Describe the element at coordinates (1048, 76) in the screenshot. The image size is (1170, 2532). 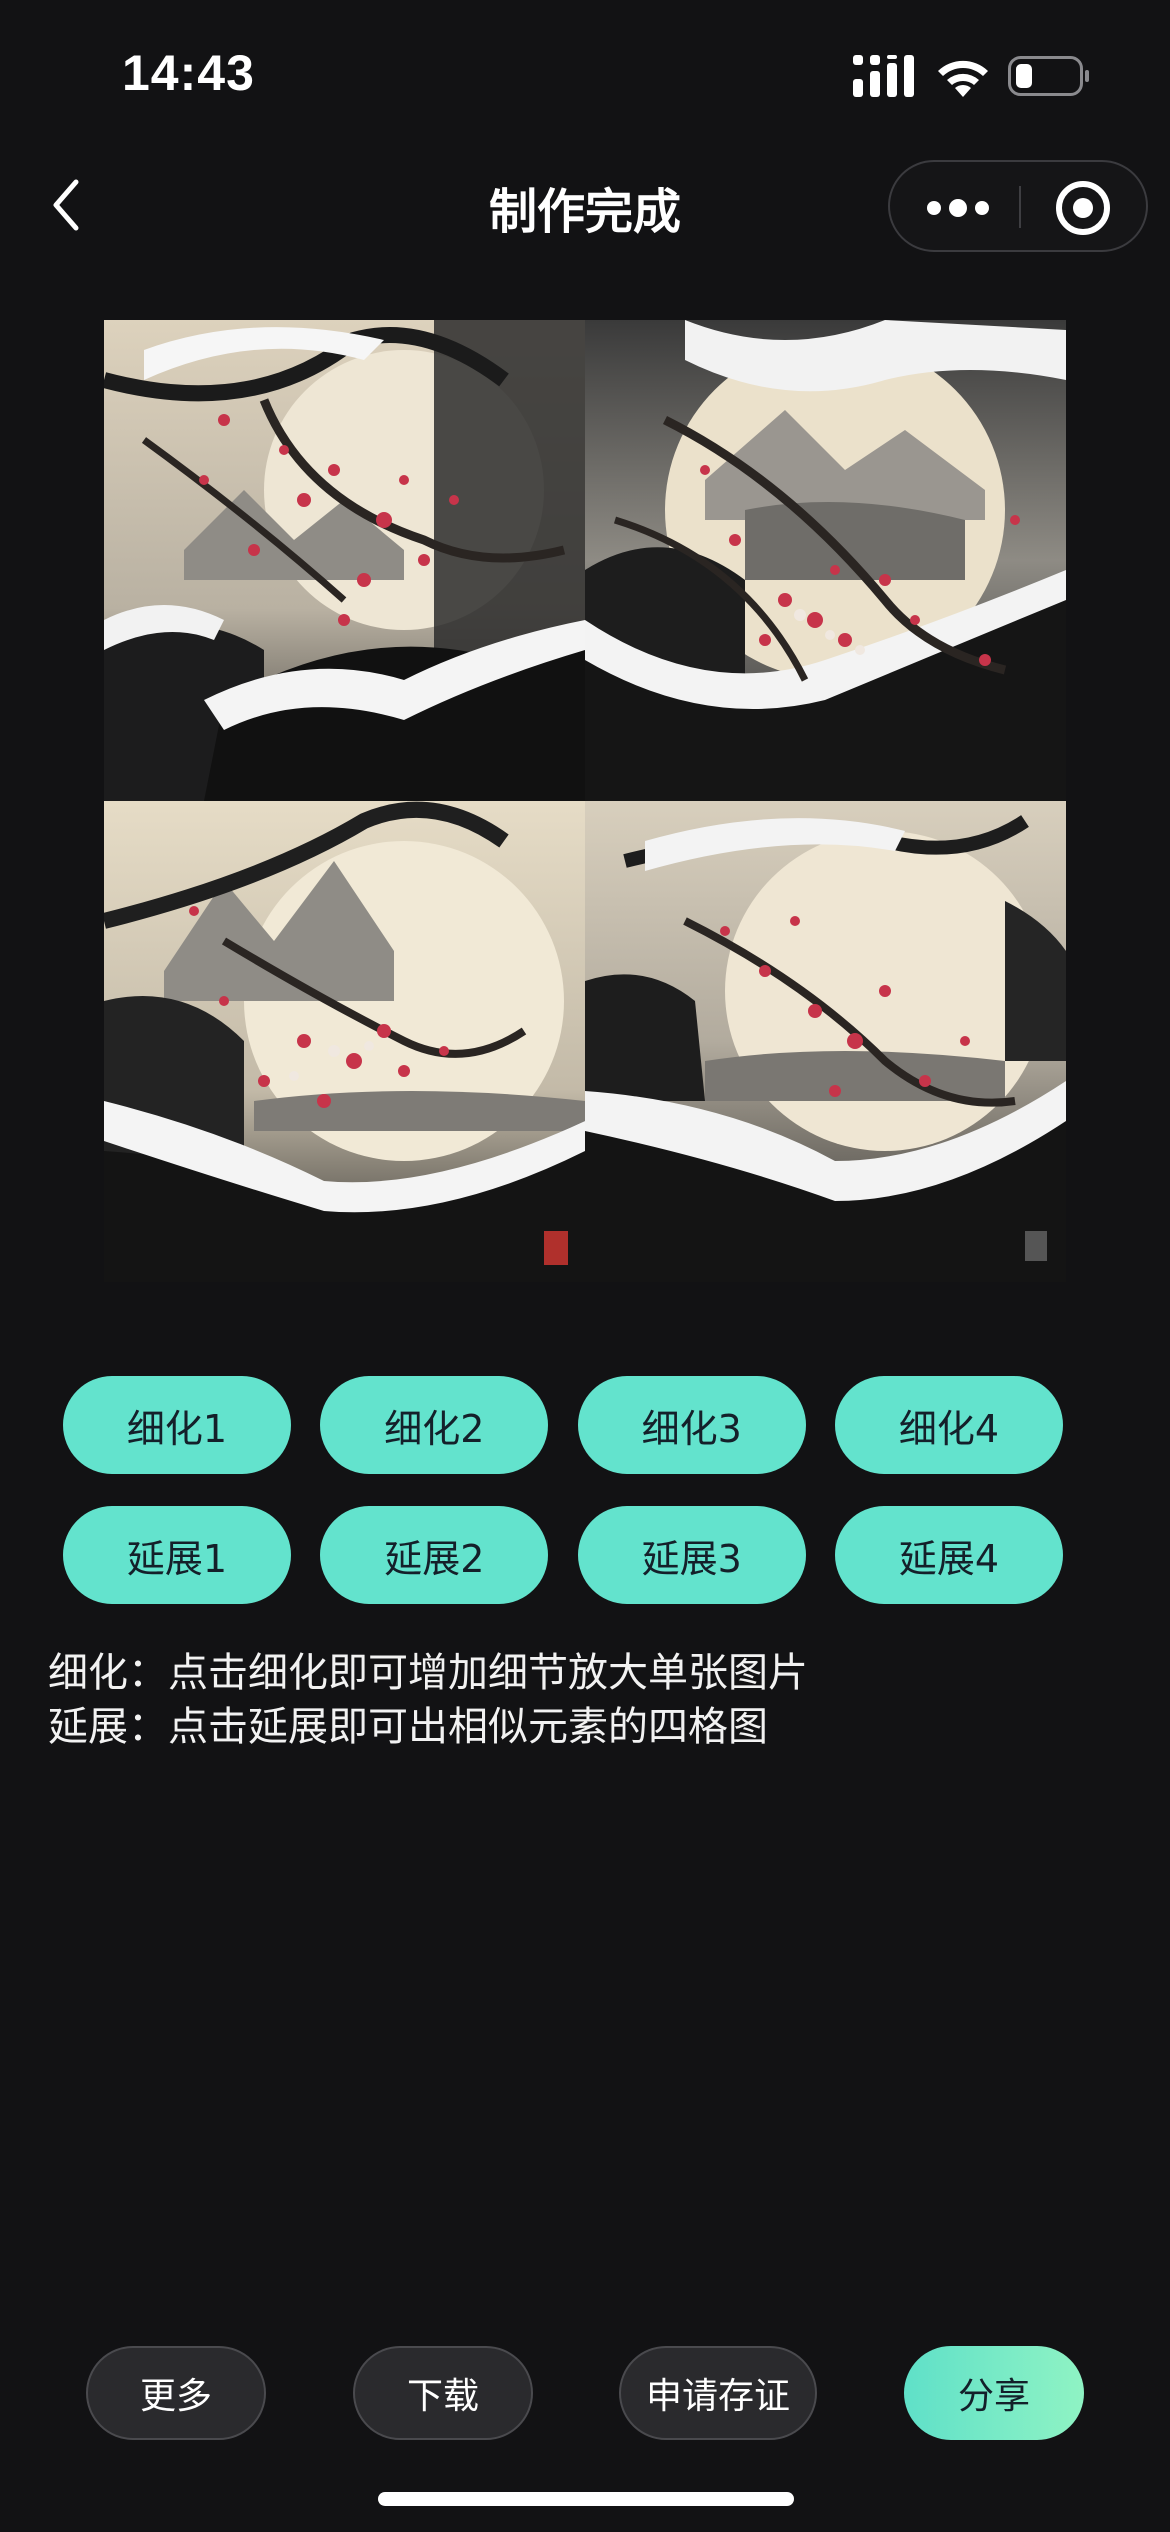
I see `battery-icon` at that location.